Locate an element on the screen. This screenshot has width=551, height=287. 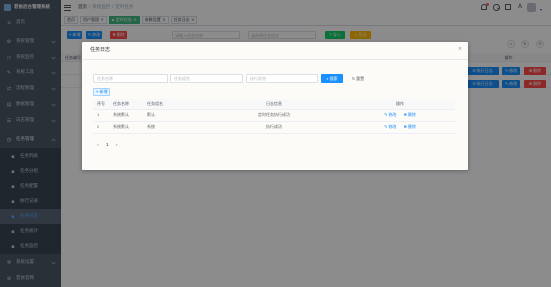
add-button-label: 新增 is located at coordinates (103, 91).